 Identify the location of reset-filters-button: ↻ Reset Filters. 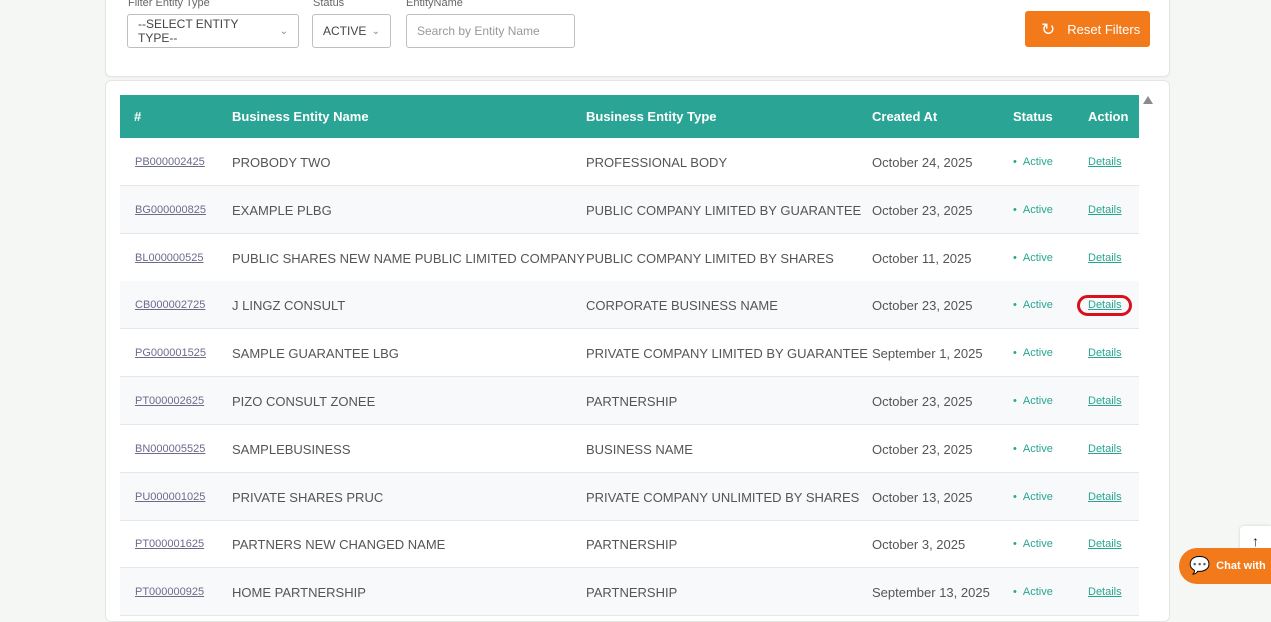
(1087, 29).